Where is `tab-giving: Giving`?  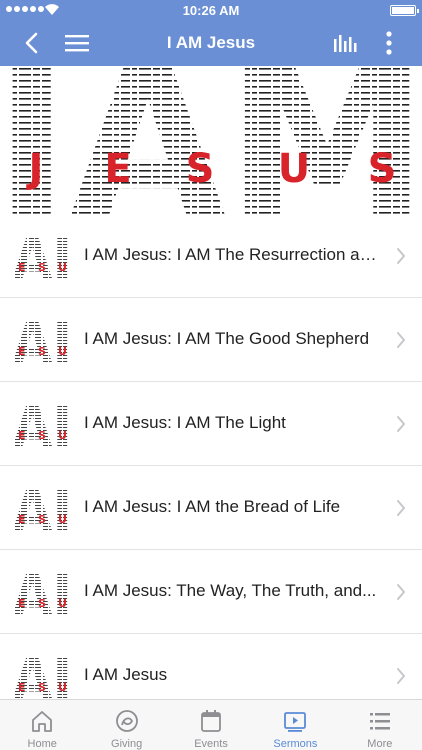
tab-giving: Giving is located at coordinates (126, 725).